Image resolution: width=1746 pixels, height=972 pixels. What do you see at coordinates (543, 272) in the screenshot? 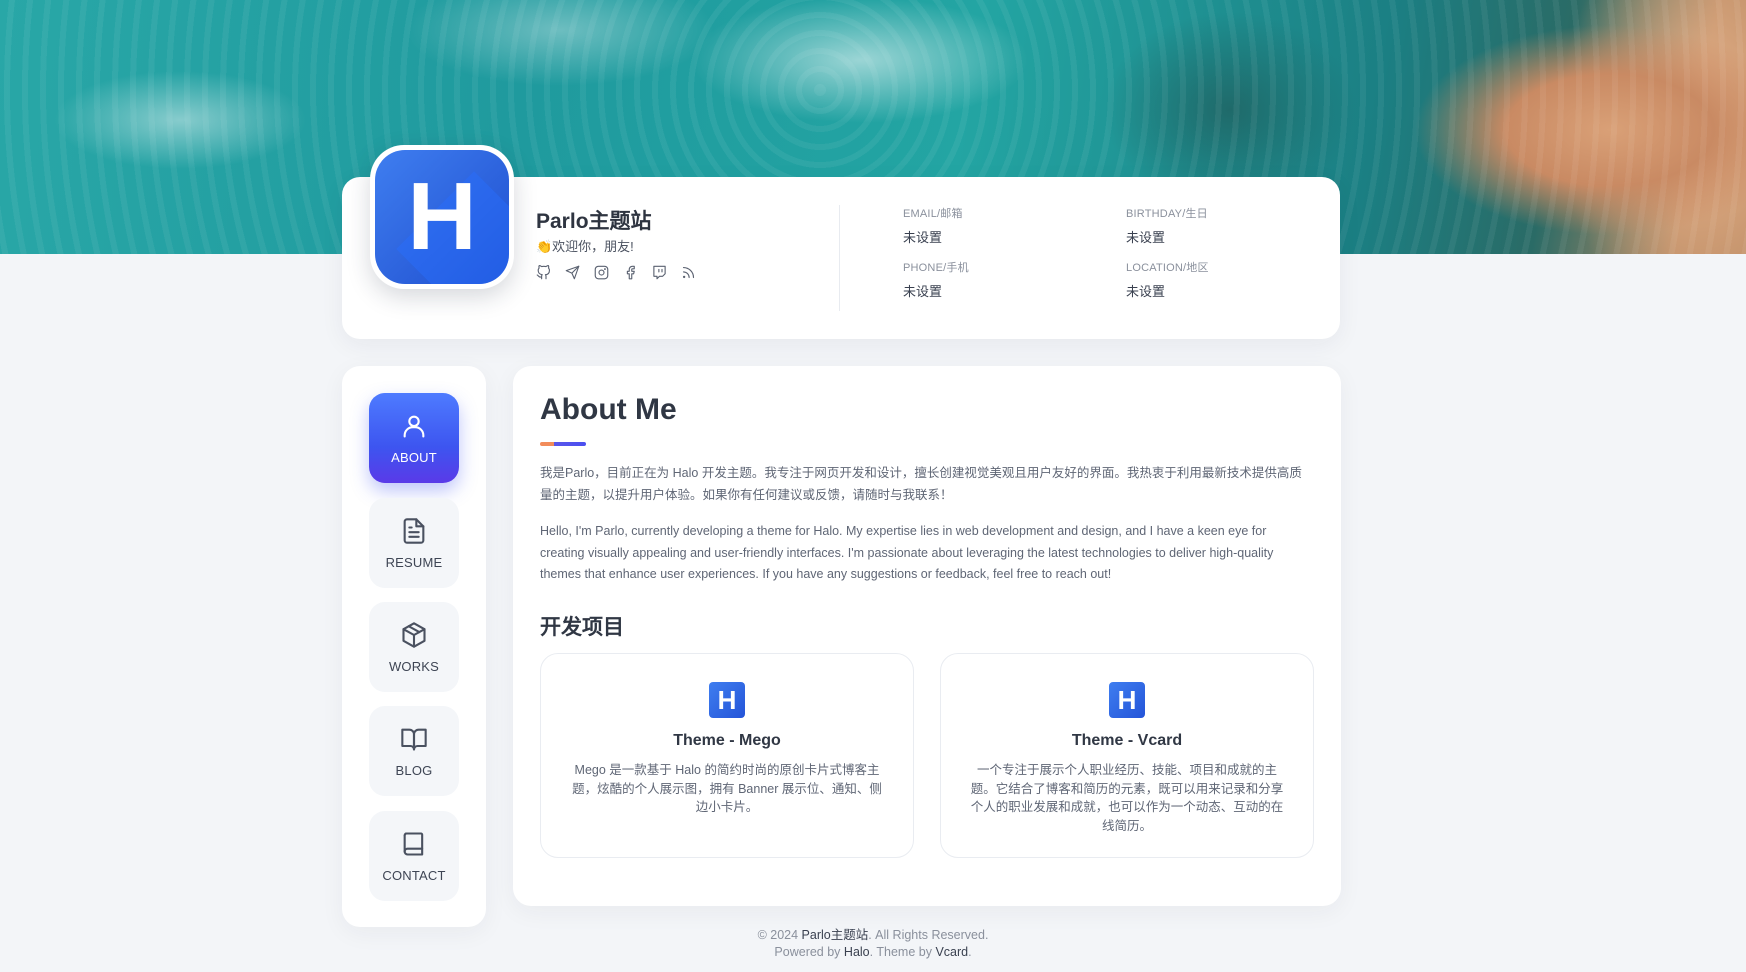
I see `github-icon` at bounding box center [543, 272].